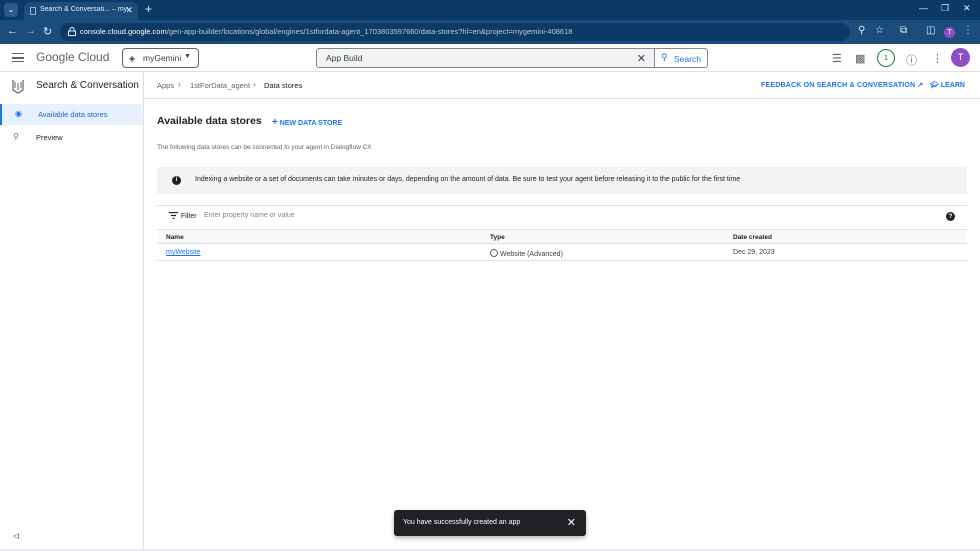  What do you see at coordinates (950, 216) in the screenshot?
I see `help-icon: ?` at bounding box center [950, 216].